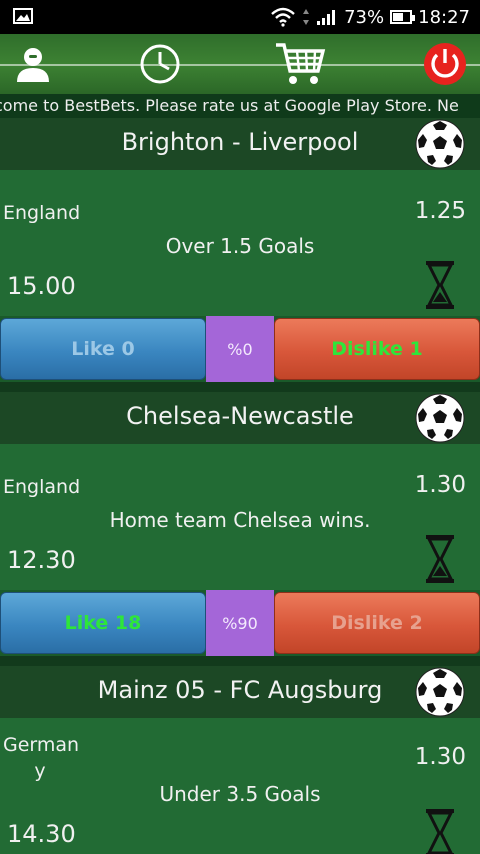 The width and height of the screenshot is (480, 854). I want to click on power-button, so click(445, 64).